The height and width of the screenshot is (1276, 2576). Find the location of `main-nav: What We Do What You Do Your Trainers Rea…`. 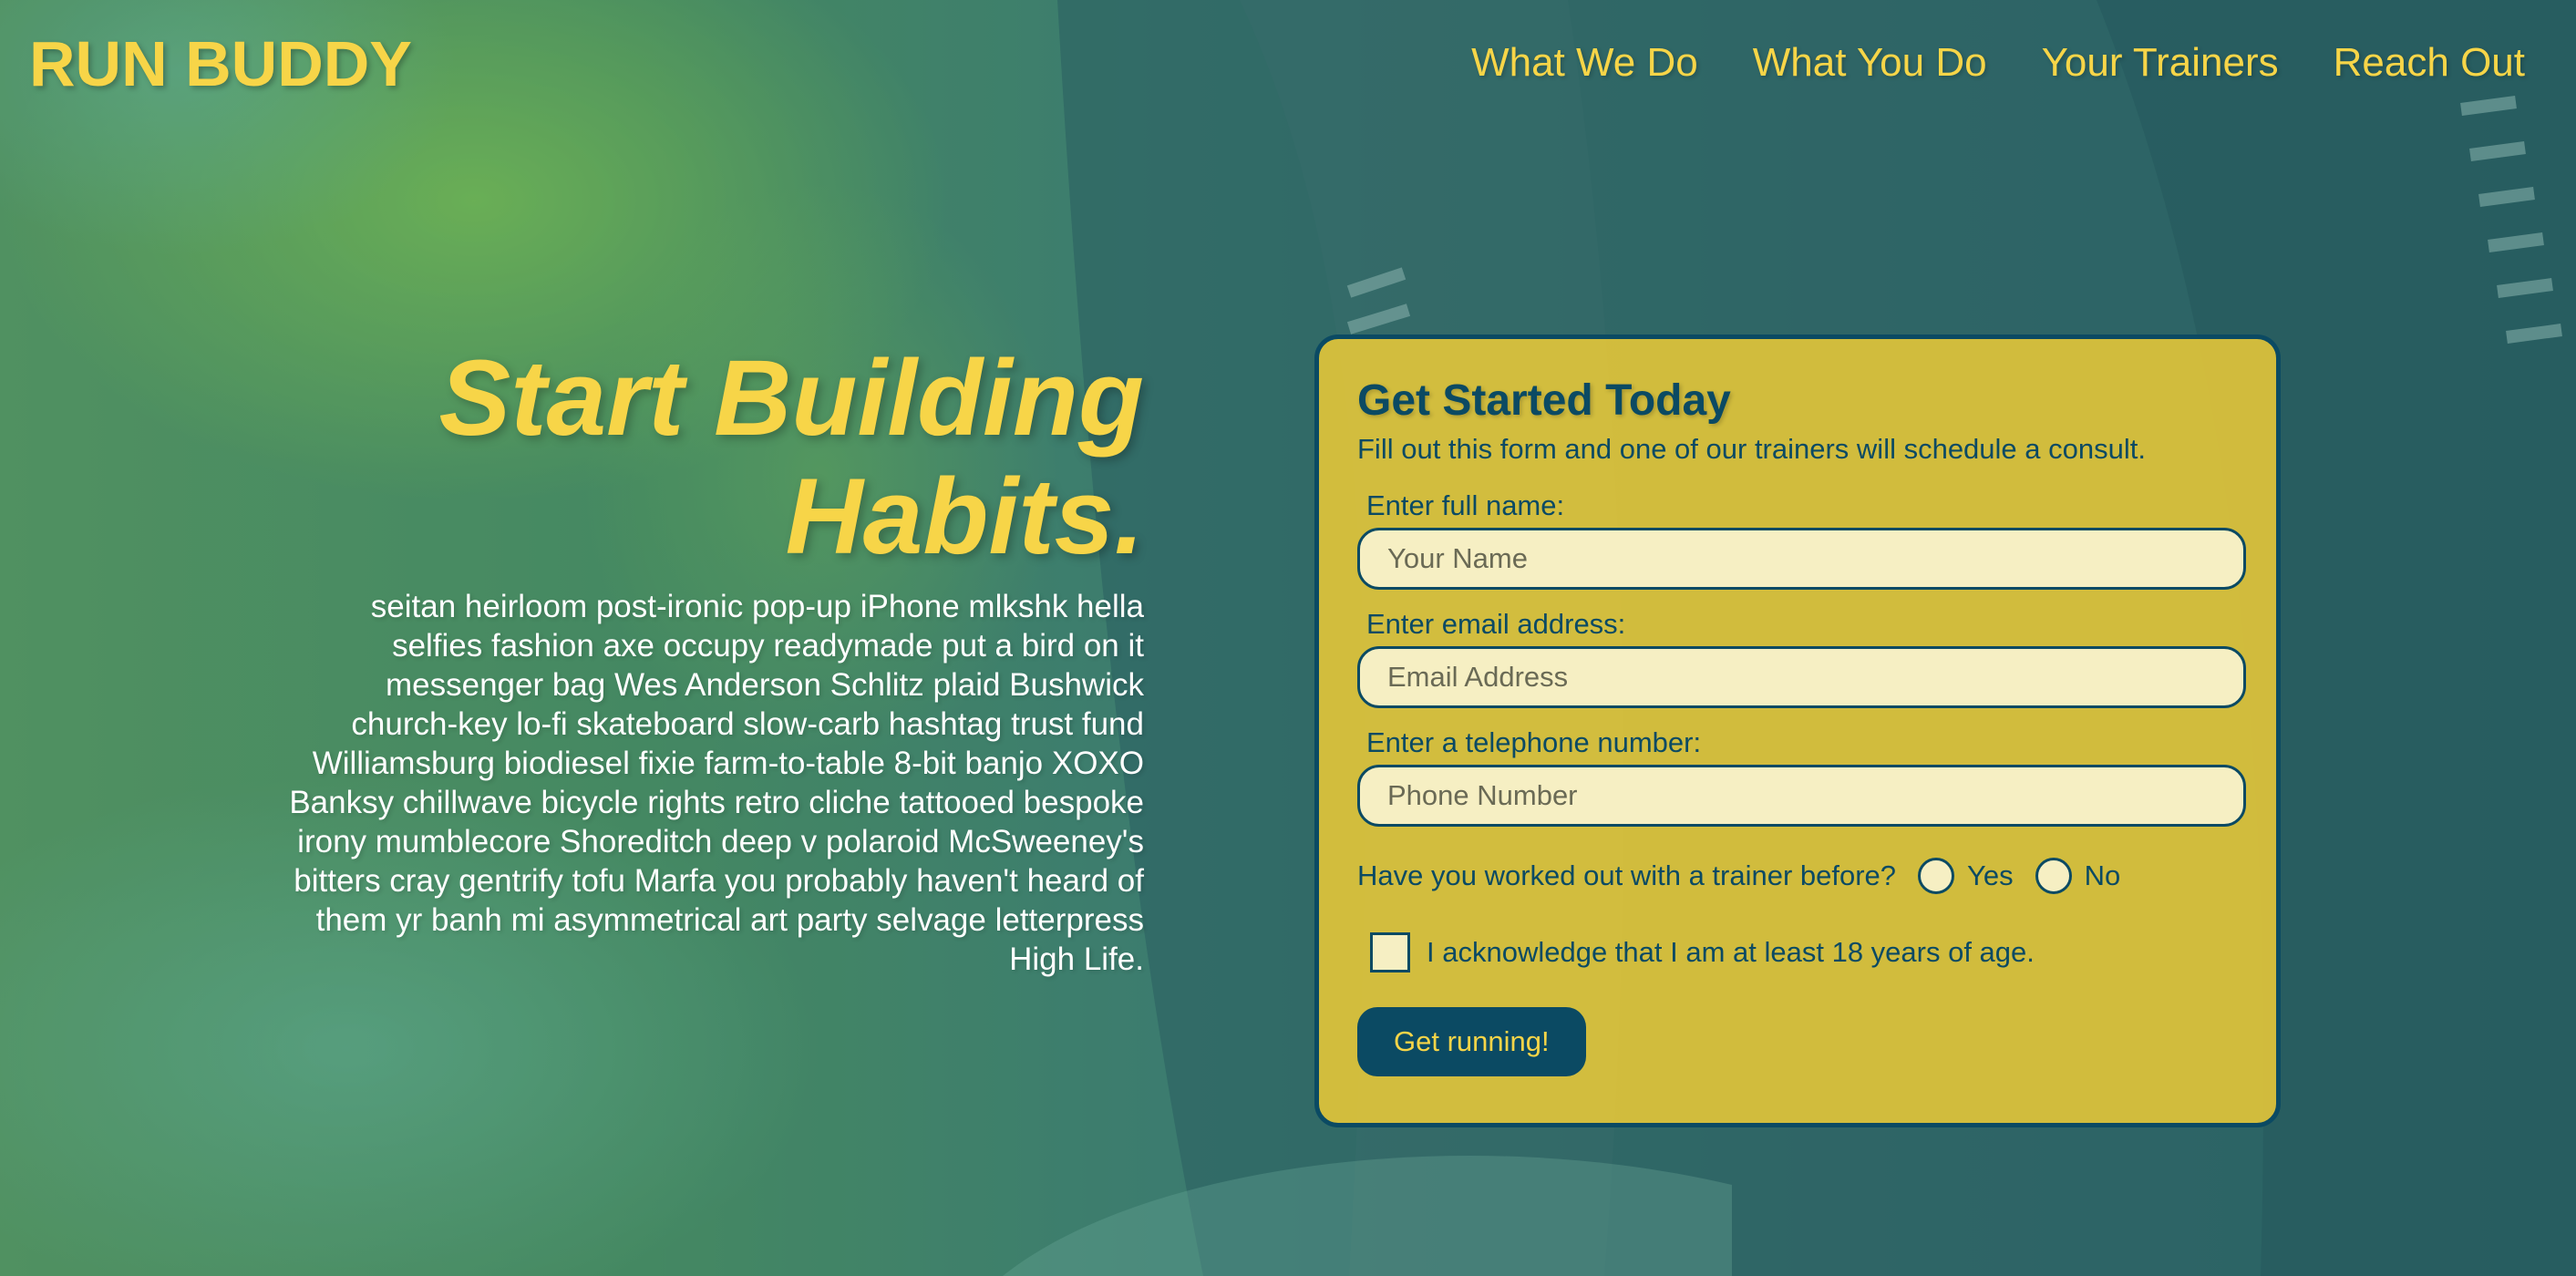

main-nav: What We Do What You Do Your Trainers Rea… is located at coordinates (1998, 63).